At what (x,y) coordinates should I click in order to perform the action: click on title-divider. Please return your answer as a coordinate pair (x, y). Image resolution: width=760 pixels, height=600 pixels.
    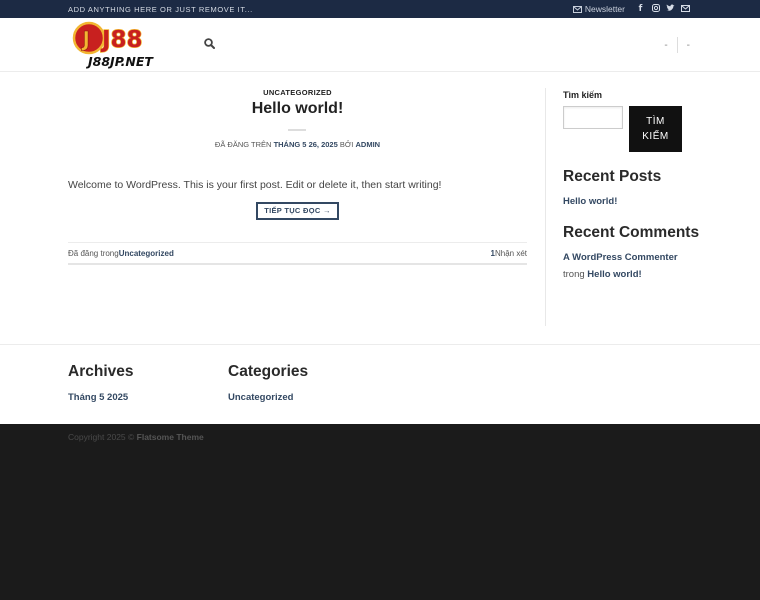
    Looking at the image, I should click on (297, 130).